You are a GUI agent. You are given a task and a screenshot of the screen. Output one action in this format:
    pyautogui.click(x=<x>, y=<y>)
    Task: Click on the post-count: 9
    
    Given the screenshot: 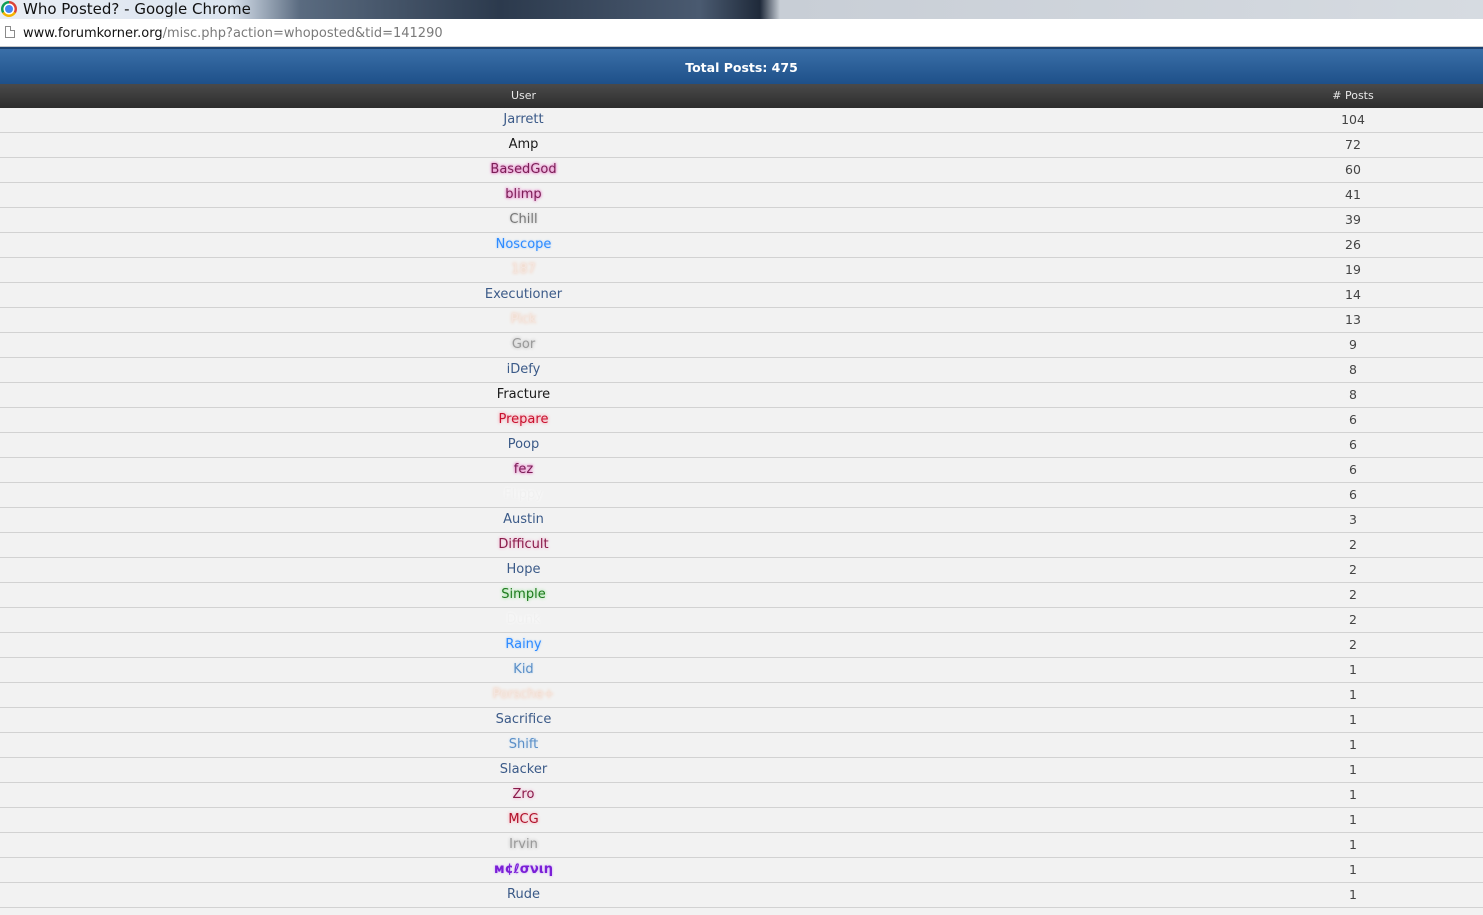 What is the action you would take?
    pyautogui.click(x=1353, y=344)
    